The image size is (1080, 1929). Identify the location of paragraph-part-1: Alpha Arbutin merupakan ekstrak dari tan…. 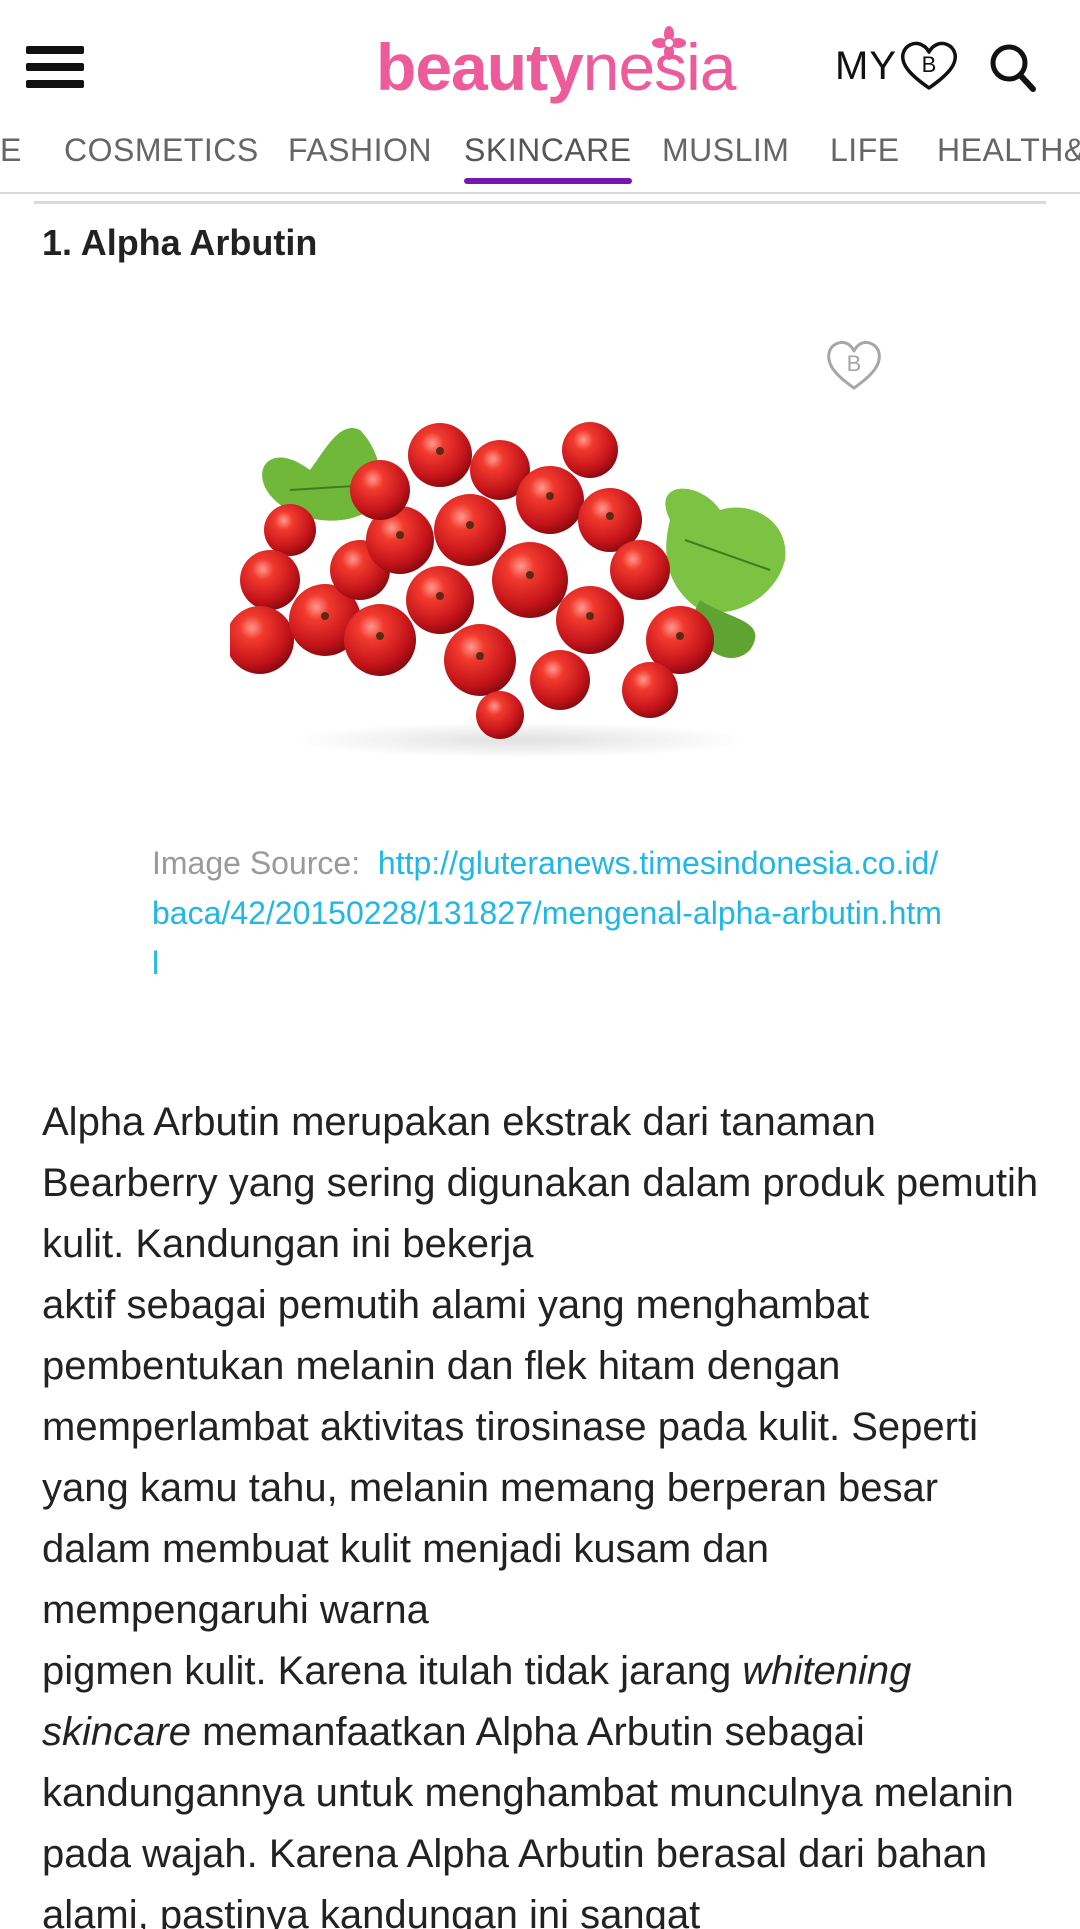
(540, 1183).